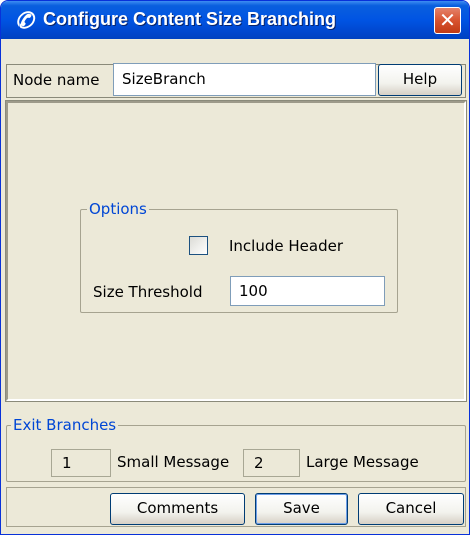  What do you see at coordinates (24, 21) in the screenshot?
I see `phone-handset-icon: ✆` at bounding box center [24, 21].